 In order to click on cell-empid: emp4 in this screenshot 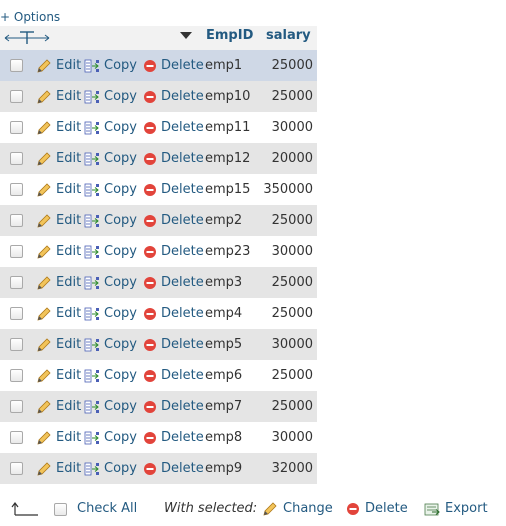, I will do `click(223, 313)`.